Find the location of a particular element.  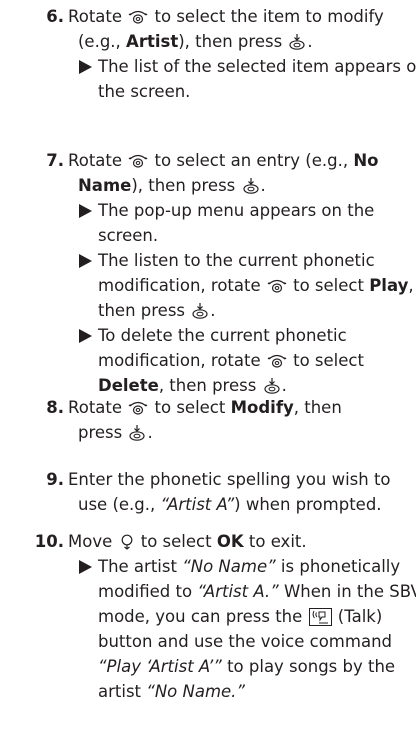

result-text-line: The pop-up menu appears on the is located at coordinates (236, 211).